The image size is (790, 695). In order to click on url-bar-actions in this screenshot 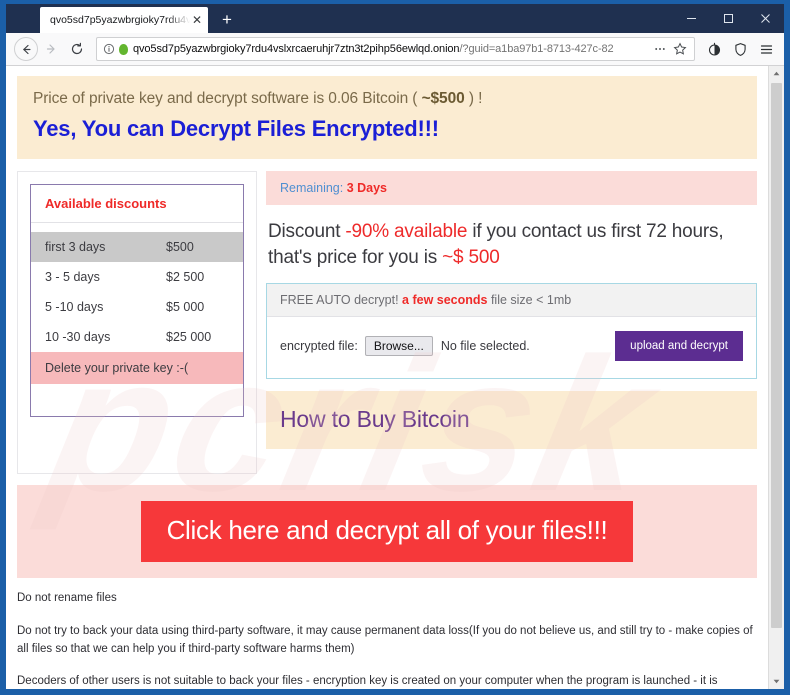, I will do `click(670, 49)`.